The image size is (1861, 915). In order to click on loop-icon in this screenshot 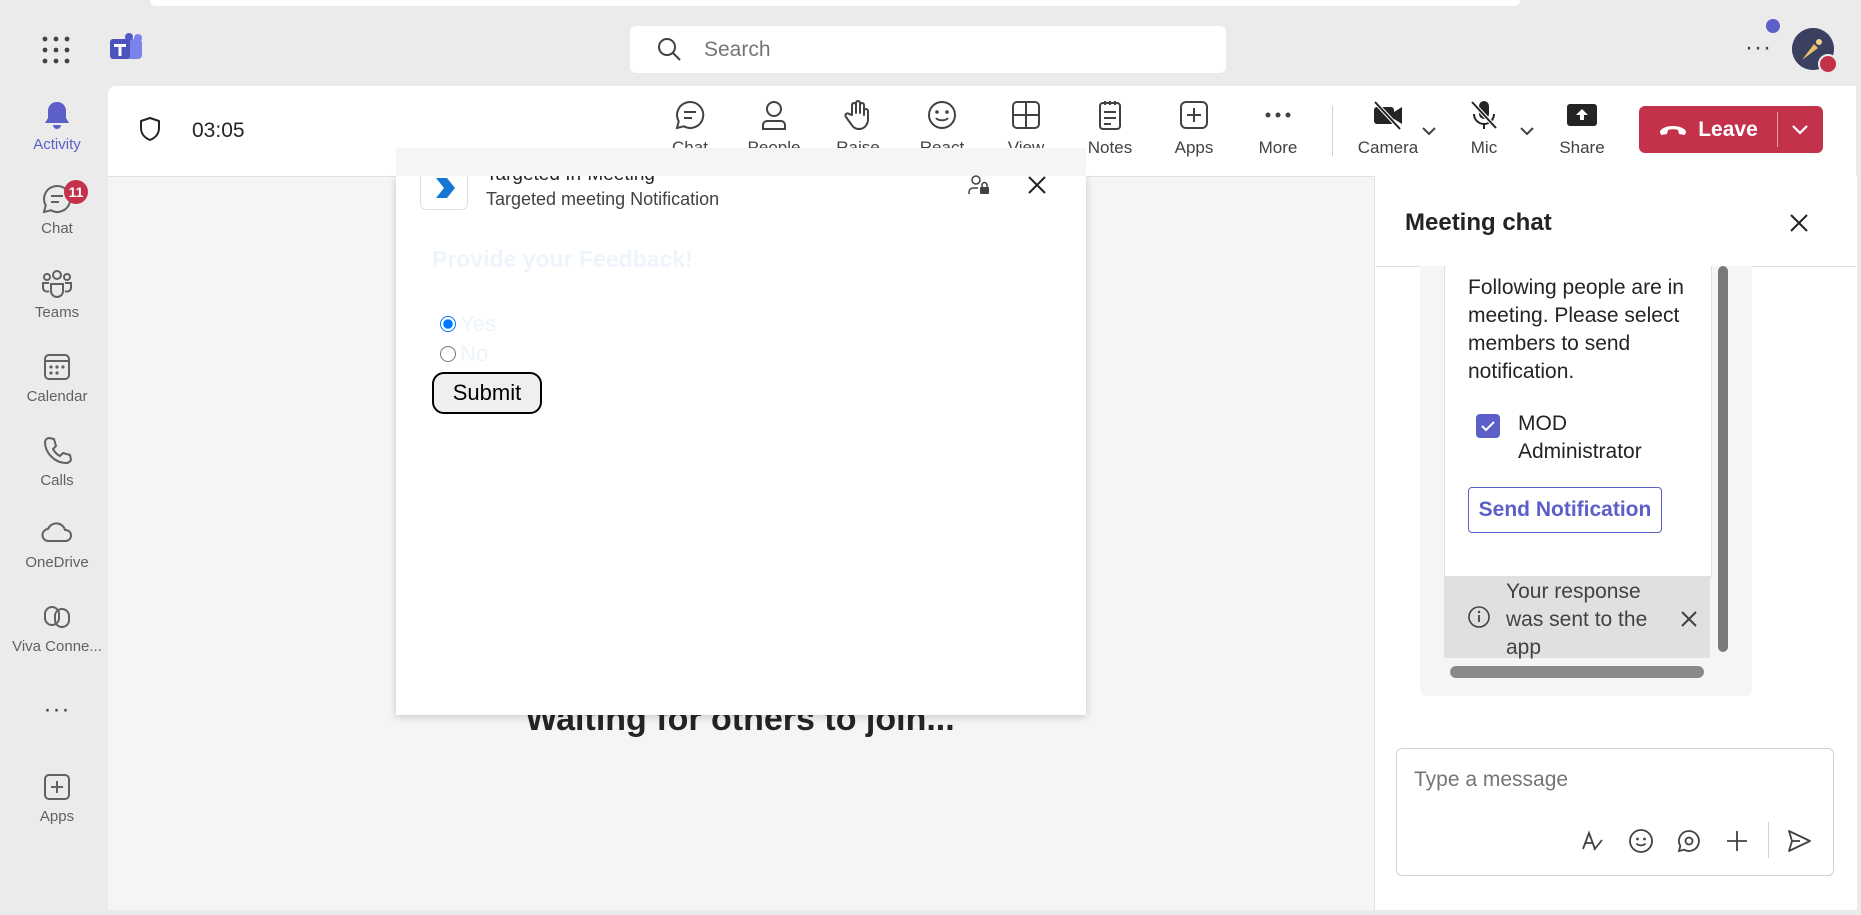, I will do `click(1689, 841)`.